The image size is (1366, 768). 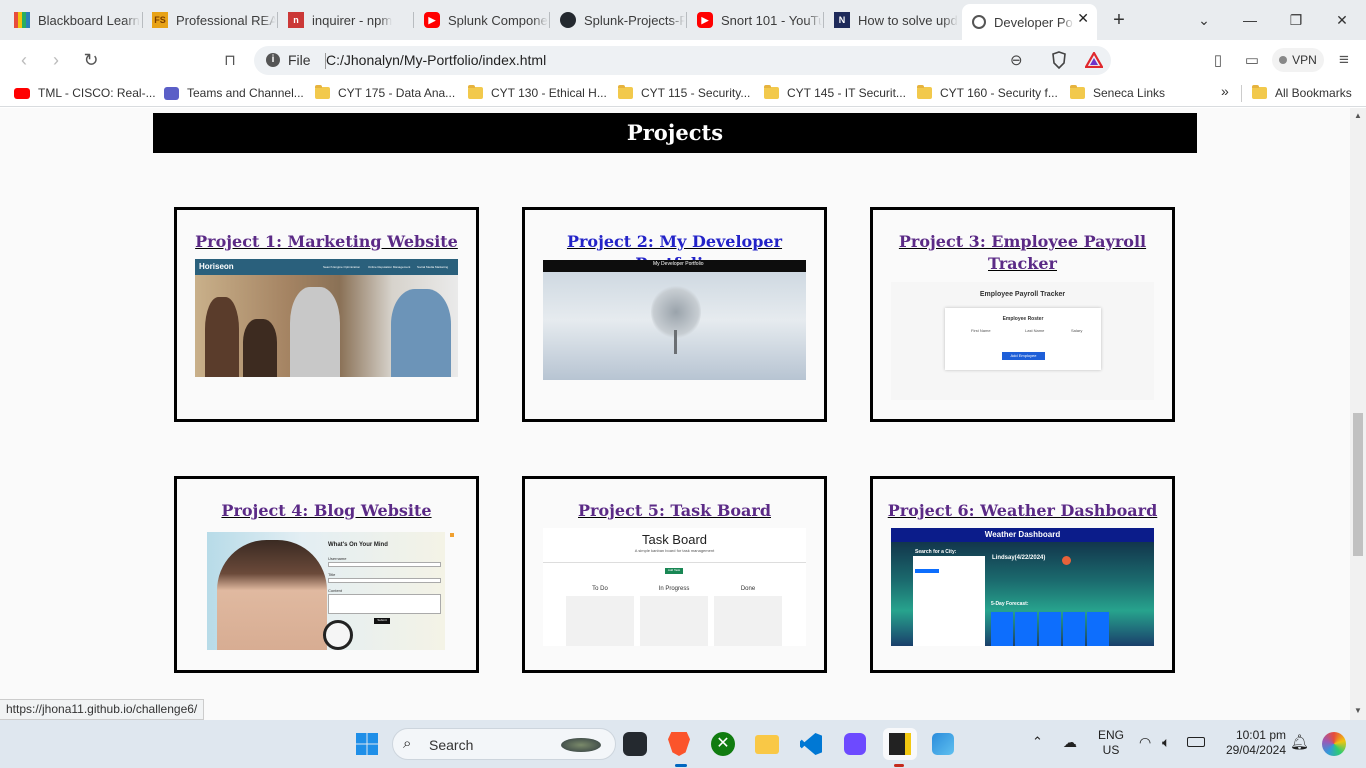 I want to click on fs-icon: FS, so click(x=160, y=20).